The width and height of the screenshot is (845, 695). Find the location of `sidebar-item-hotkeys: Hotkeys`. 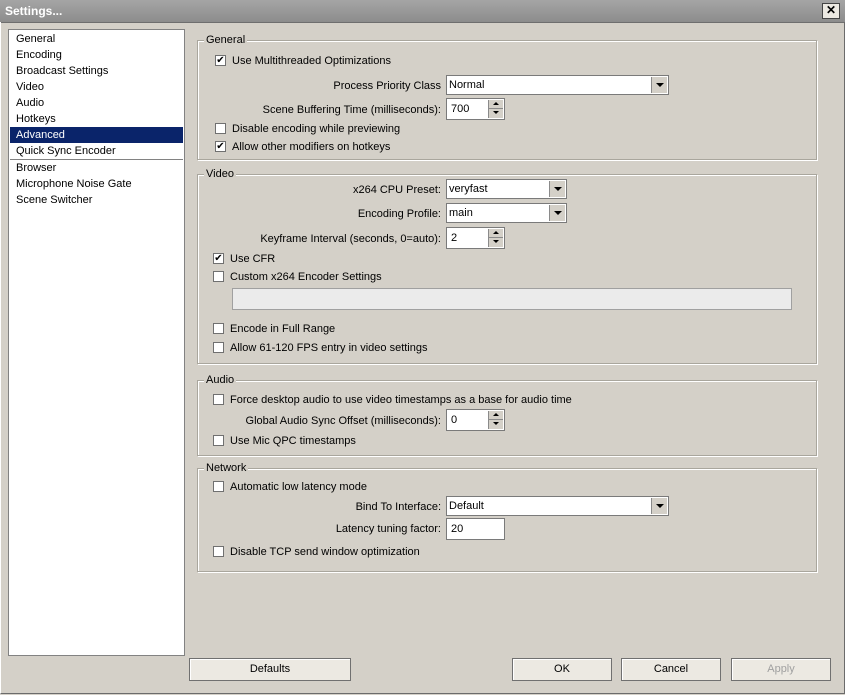

sidebar-item-hotkeys: Hotkeys is located at coordinates (96, 119).